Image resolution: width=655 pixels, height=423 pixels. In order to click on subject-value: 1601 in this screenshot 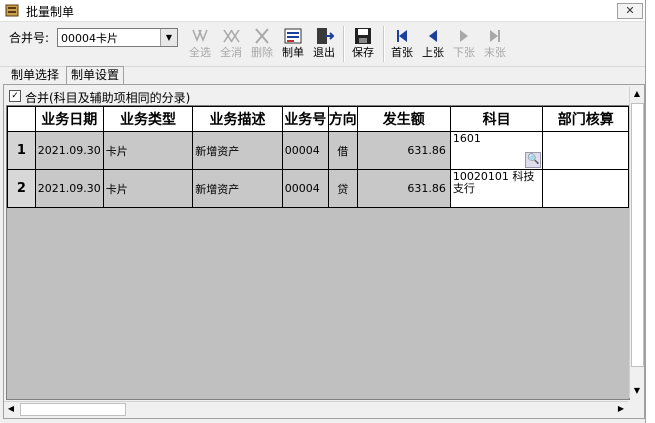, I will do `click(466, 138)`.